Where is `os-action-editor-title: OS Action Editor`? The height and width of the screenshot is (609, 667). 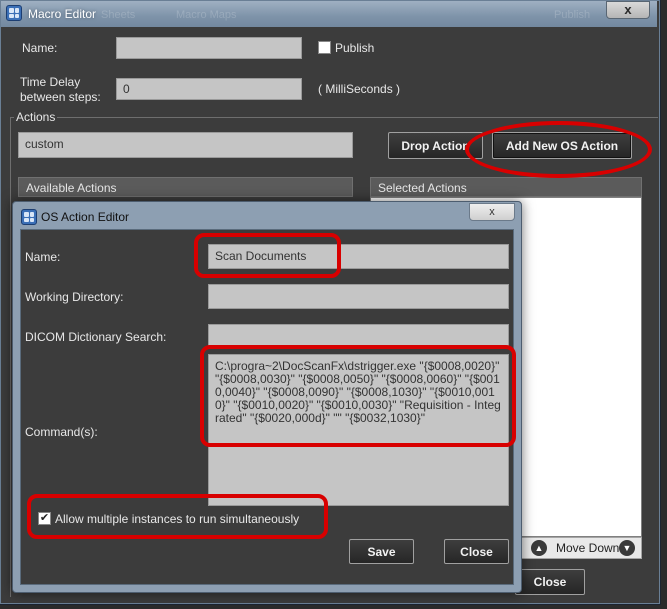 os-action-editor-title: OS Action Editor is located at coordinates (85, 217).